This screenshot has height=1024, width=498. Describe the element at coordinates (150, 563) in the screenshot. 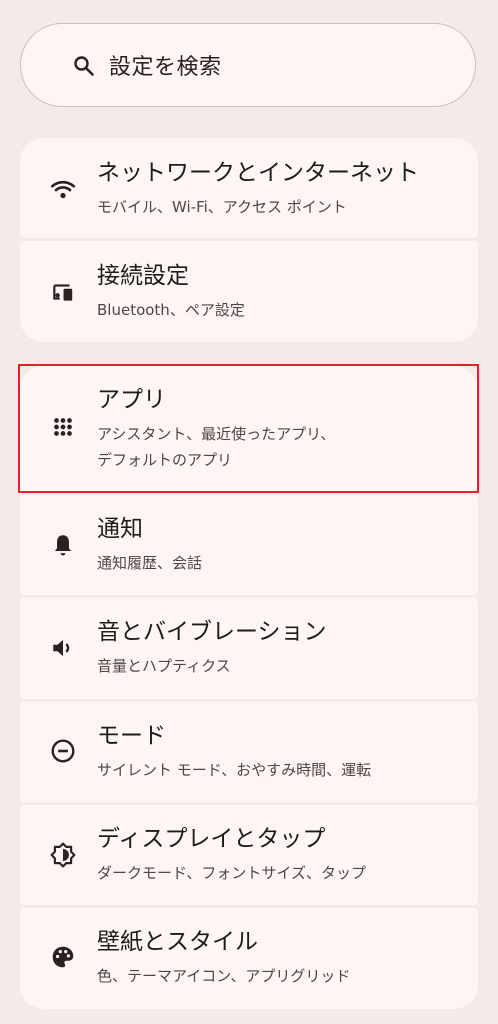

I see `item-subtitle: 通知履歴、会話` at that location.